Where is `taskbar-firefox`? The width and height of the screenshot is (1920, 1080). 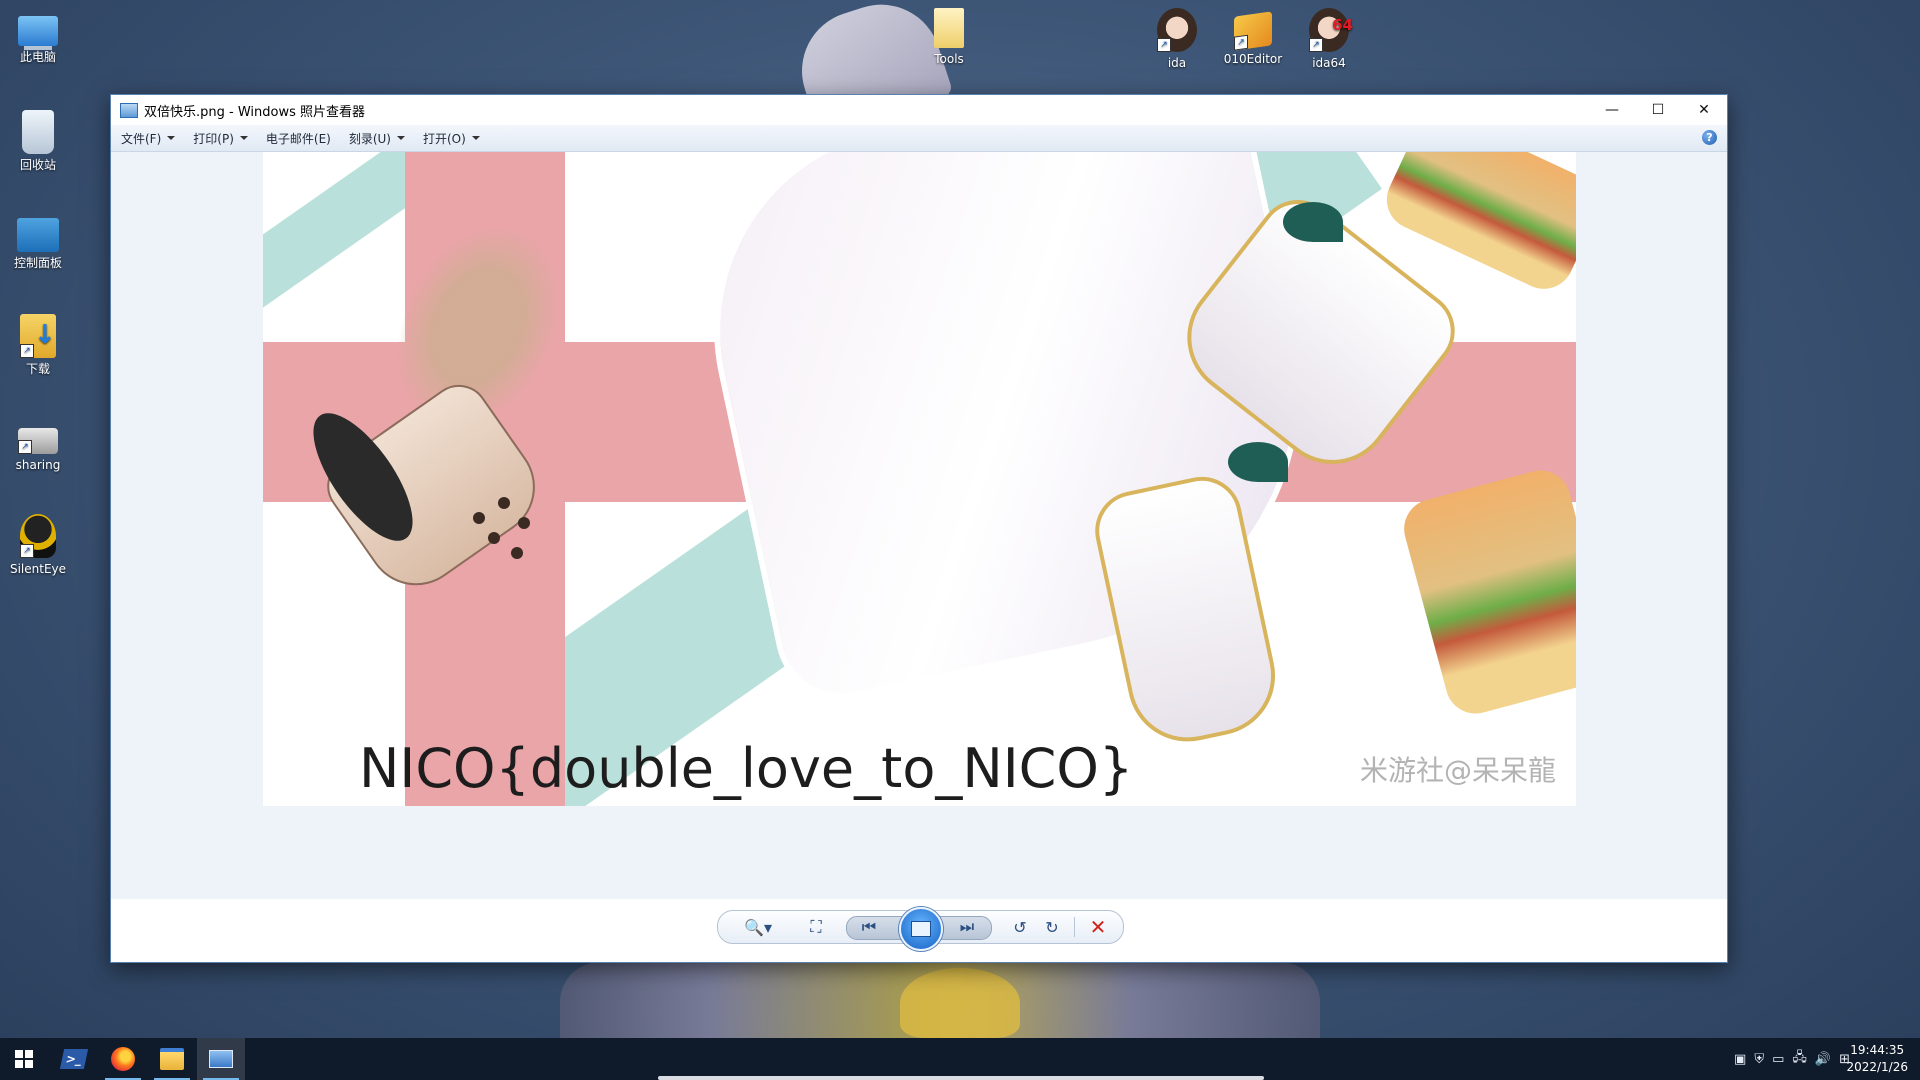
taskbar-firefox is located at coordinates (123, 1059).